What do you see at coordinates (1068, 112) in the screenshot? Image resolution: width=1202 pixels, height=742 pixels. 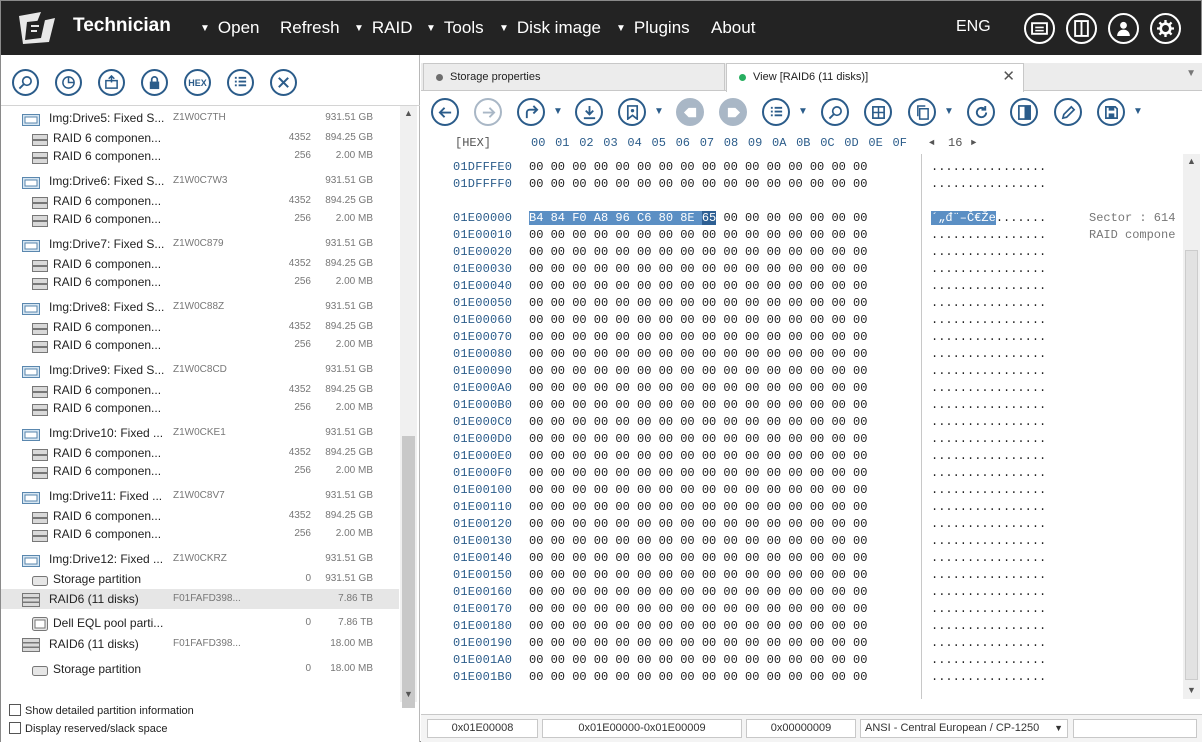 I see `edit-icon` at bounding box center [1068, 112].